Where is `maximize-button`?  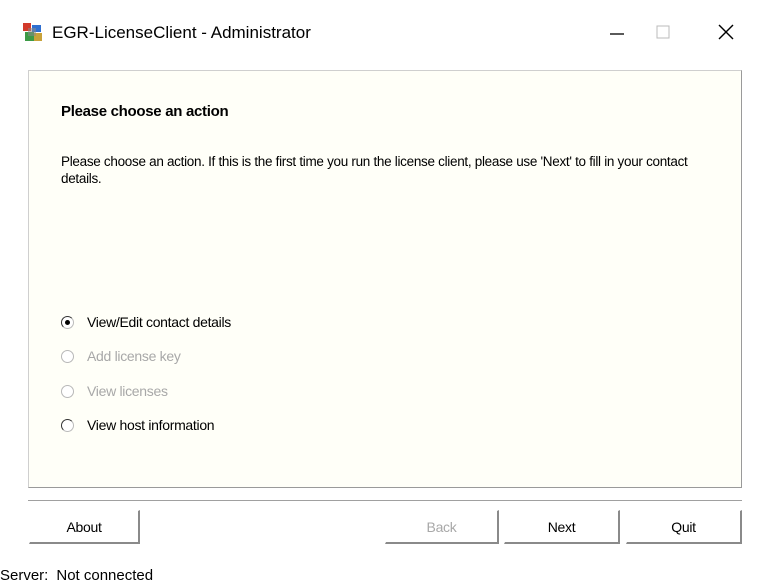 maximize-button is located at coordinates (663, 32).